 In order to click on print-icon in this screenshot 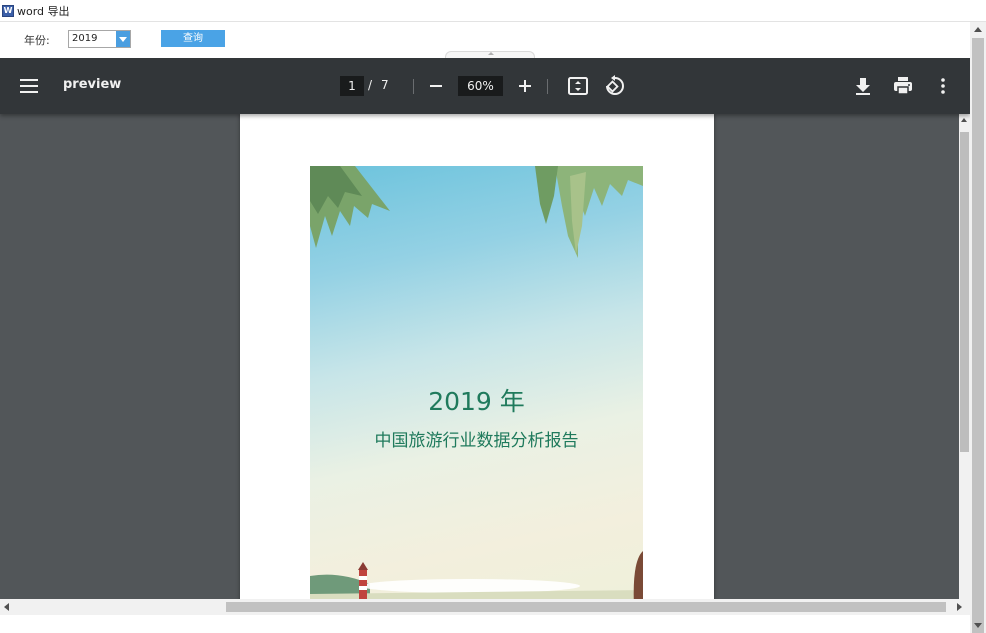, I will do `click(903, 86)`.